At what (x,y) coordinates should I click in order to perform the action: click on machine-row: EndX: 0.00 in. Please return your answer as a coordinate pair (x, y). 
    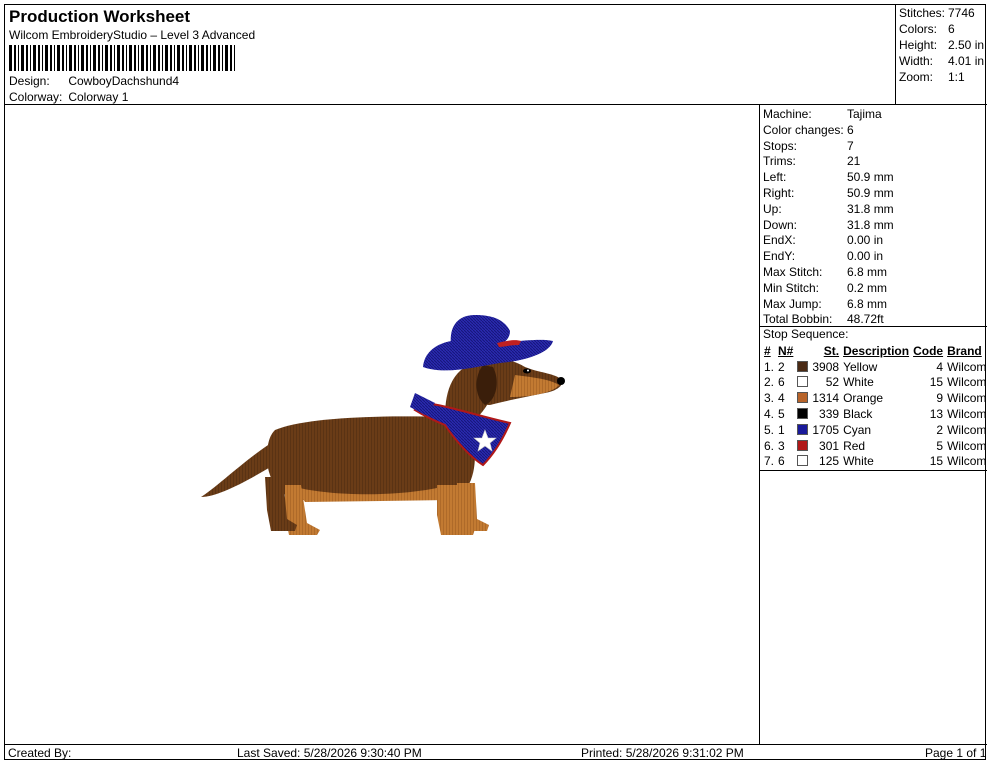
    Looking at the image, I should click on (823, 240).